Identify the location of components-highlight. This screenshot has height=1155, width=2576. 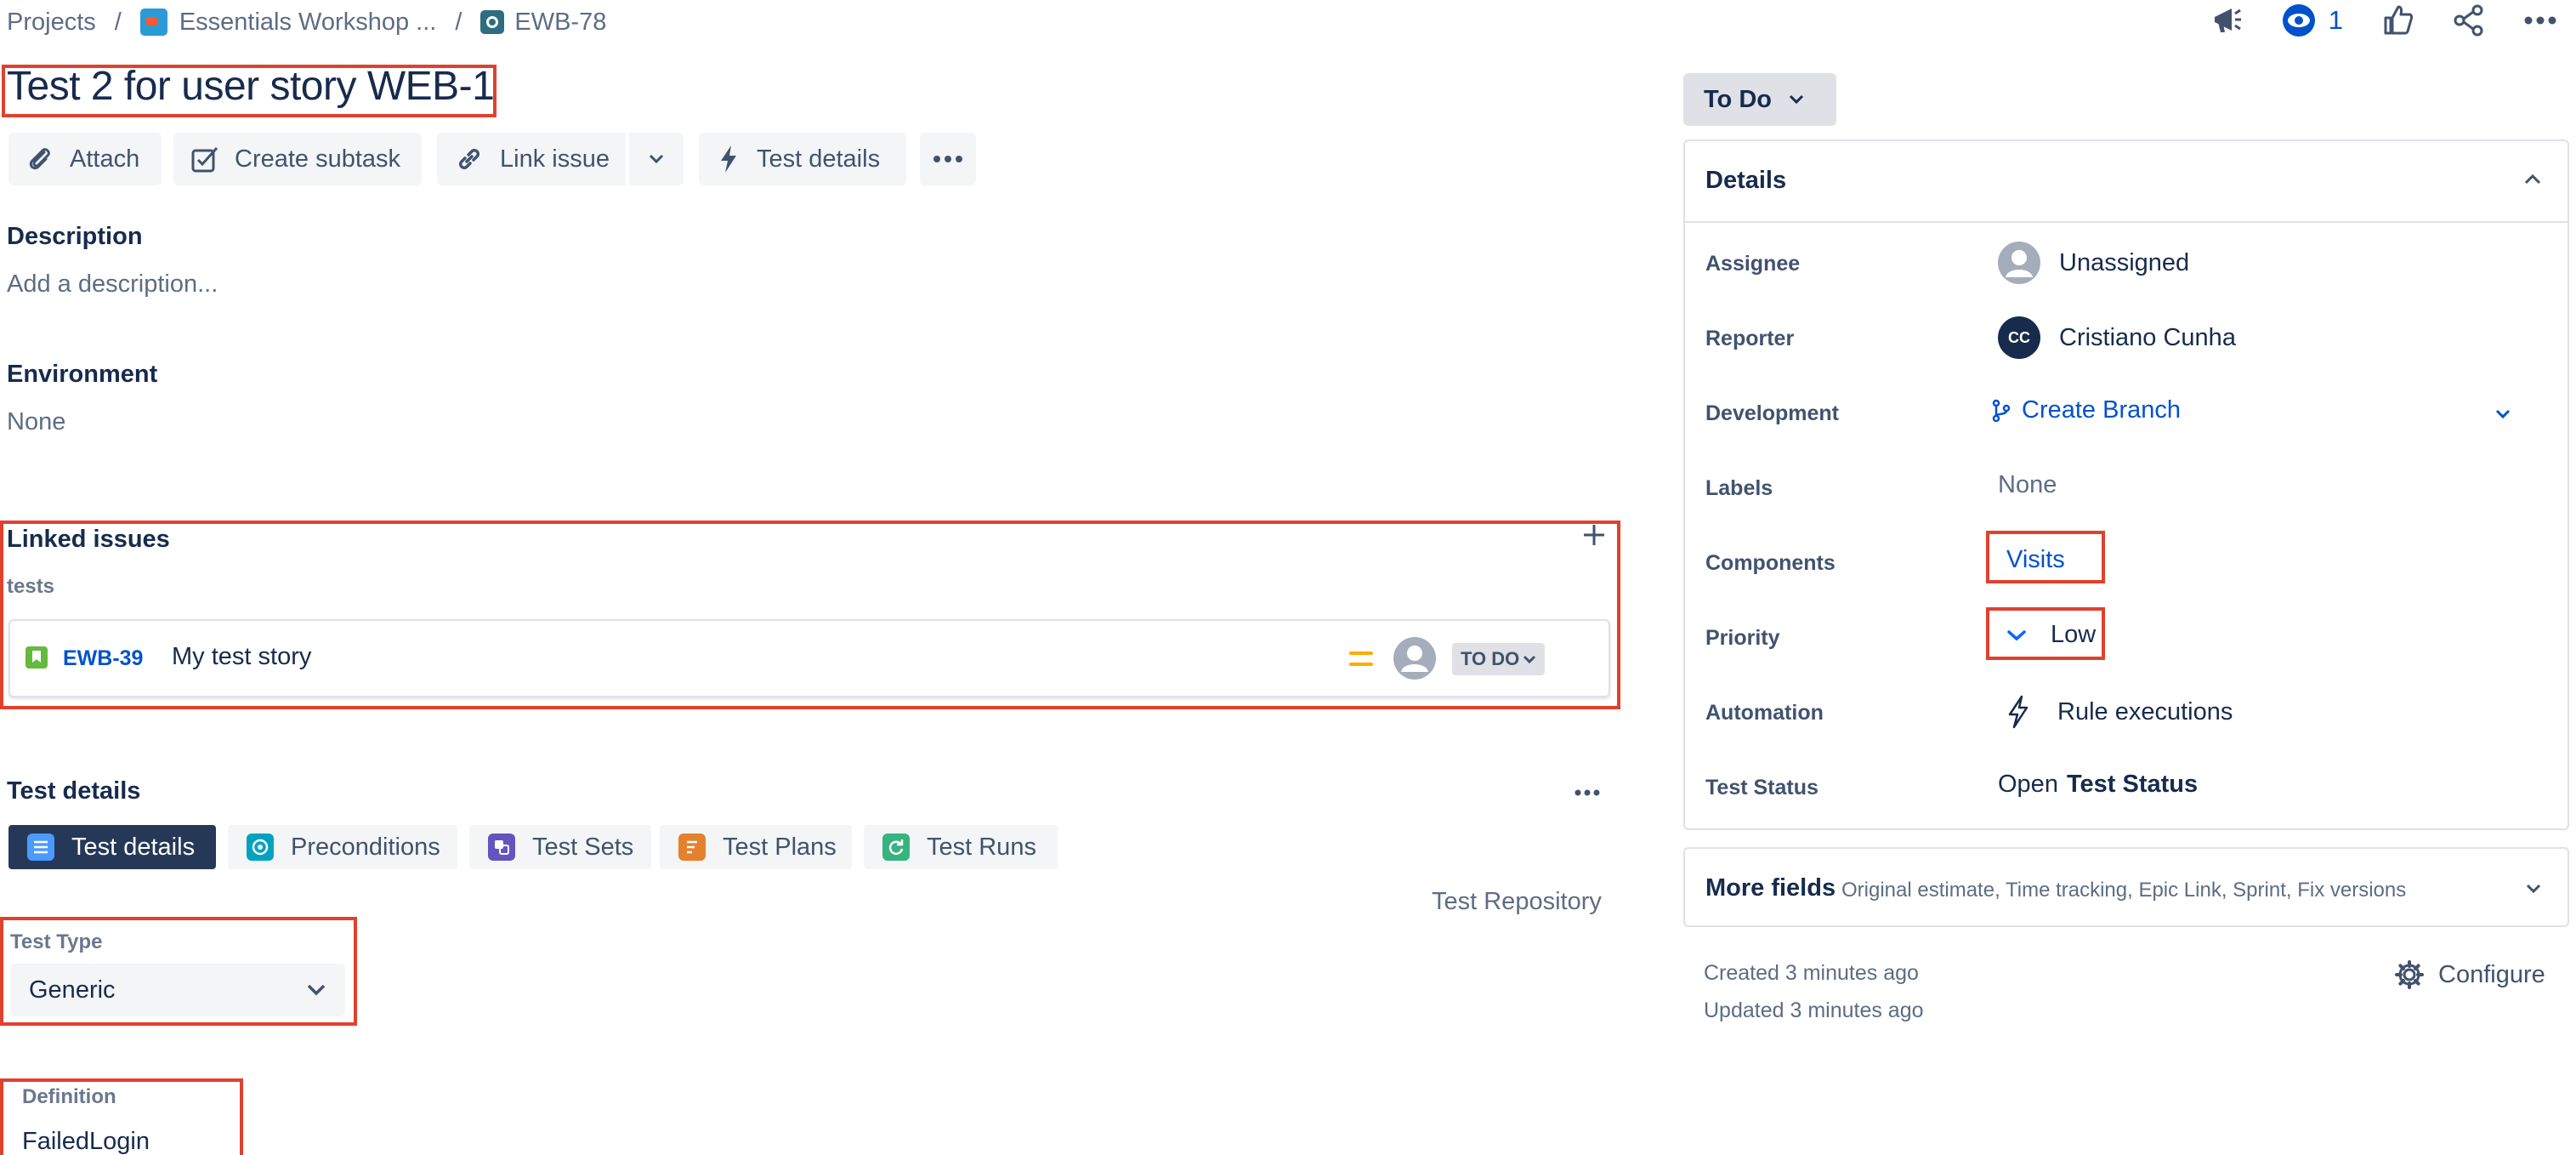
(2046, 557).